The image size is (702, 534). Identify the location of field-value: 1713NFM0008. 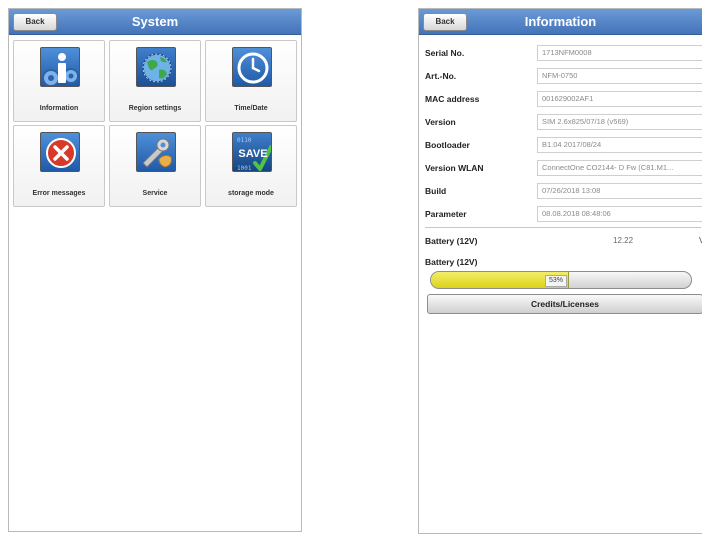
(619, 53).